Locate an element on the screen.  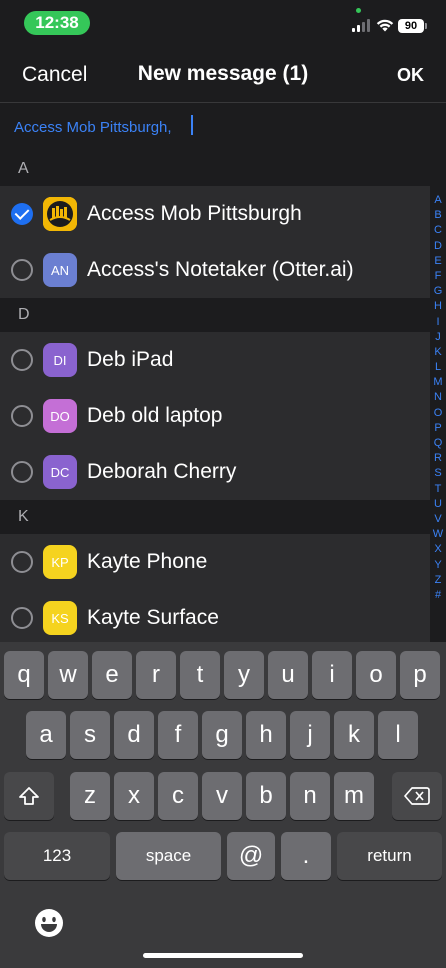
contact-row: AN Access's Notetaker (Otter.ai) is located at coordinates (215, 270).